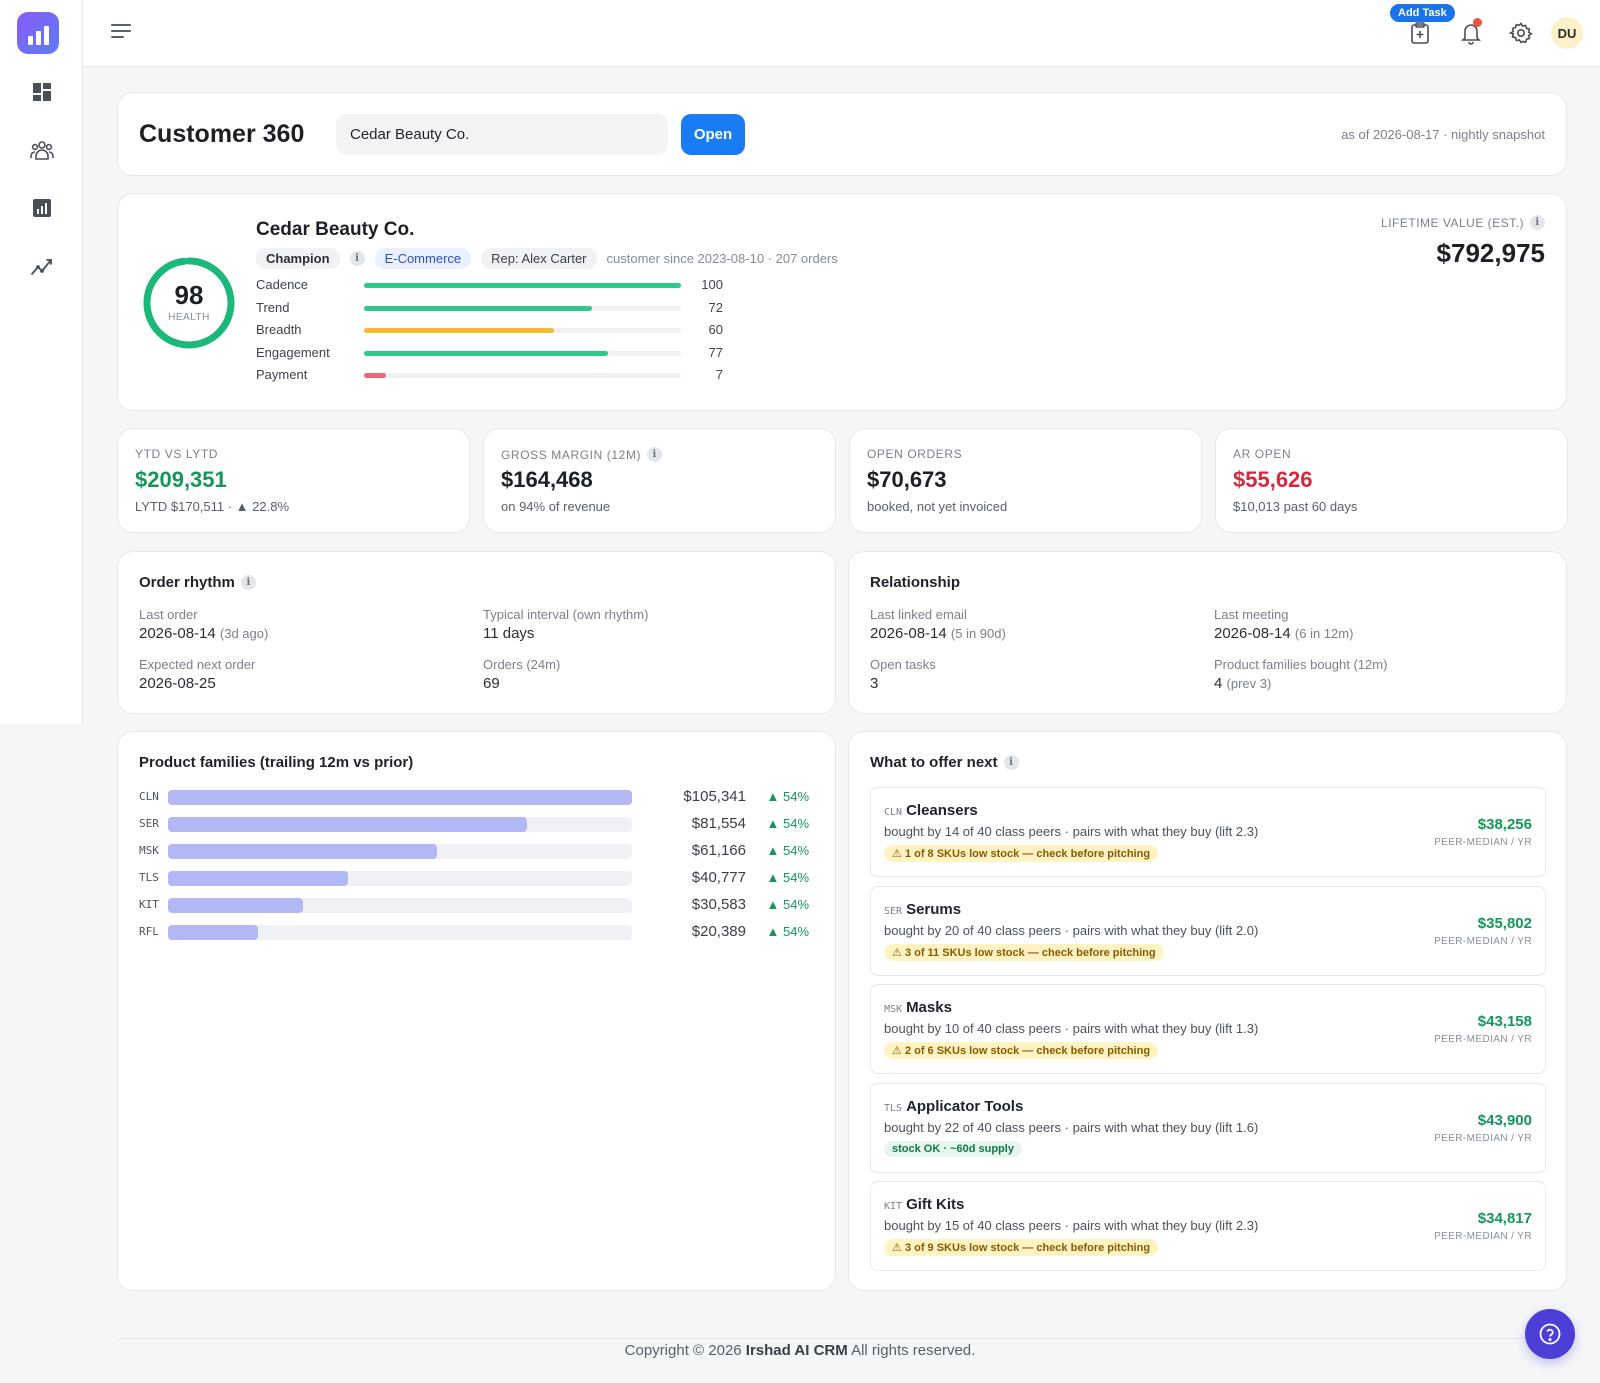  What do you see at coordinates (893, 812) in the screenshot?
I see `offer-code: CLN` at bounding box center [893, 812].